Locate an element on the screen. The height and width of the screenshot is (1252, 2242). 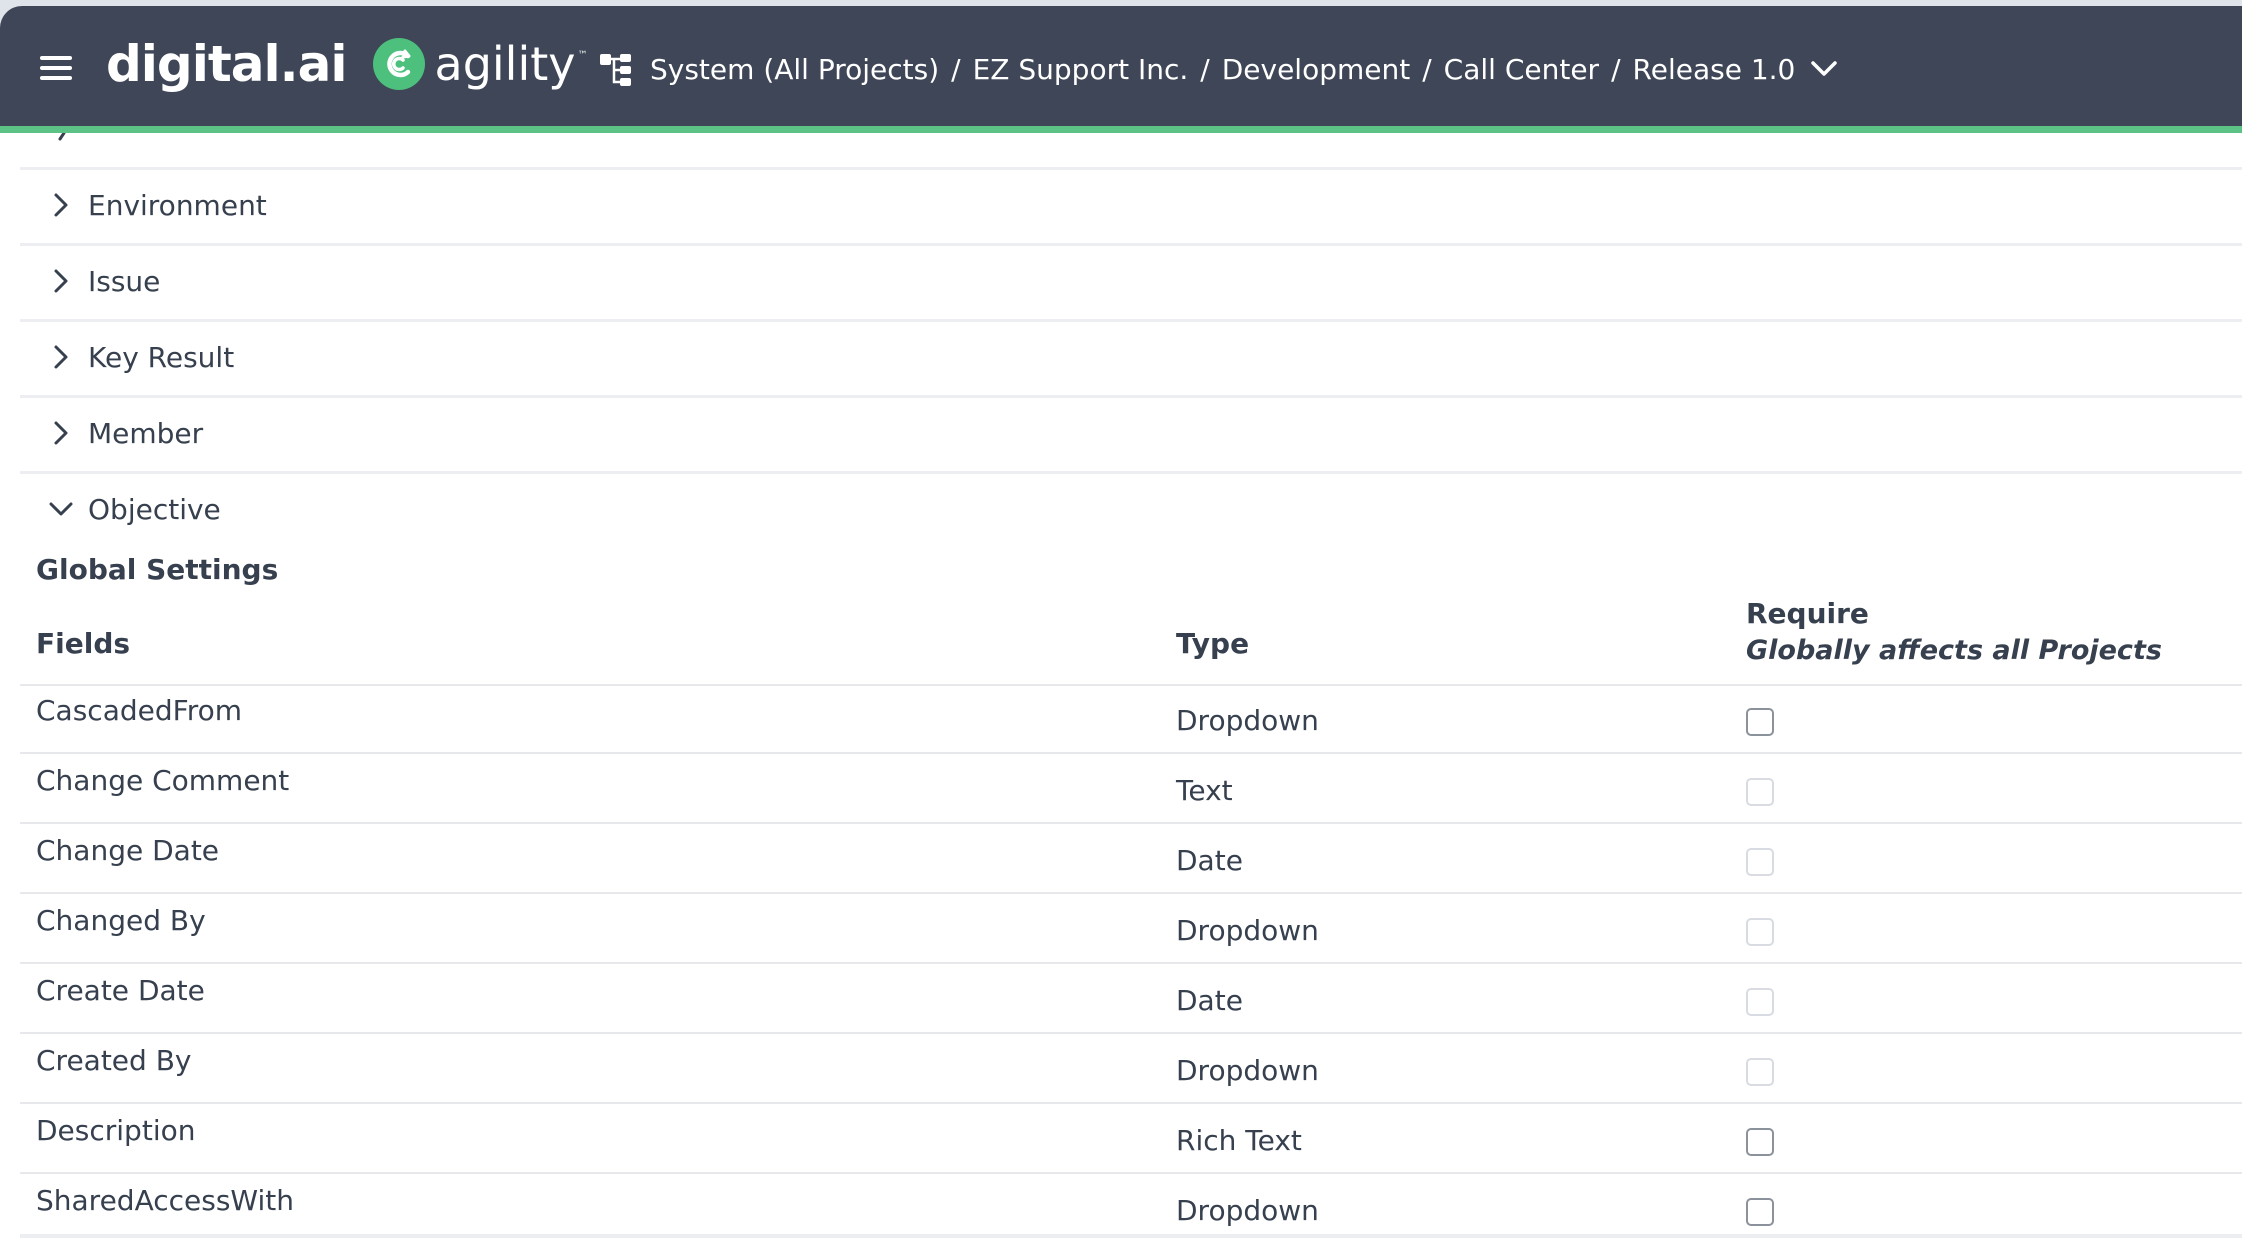
table-bottom-divider is located at coordinates (1131, 1236).